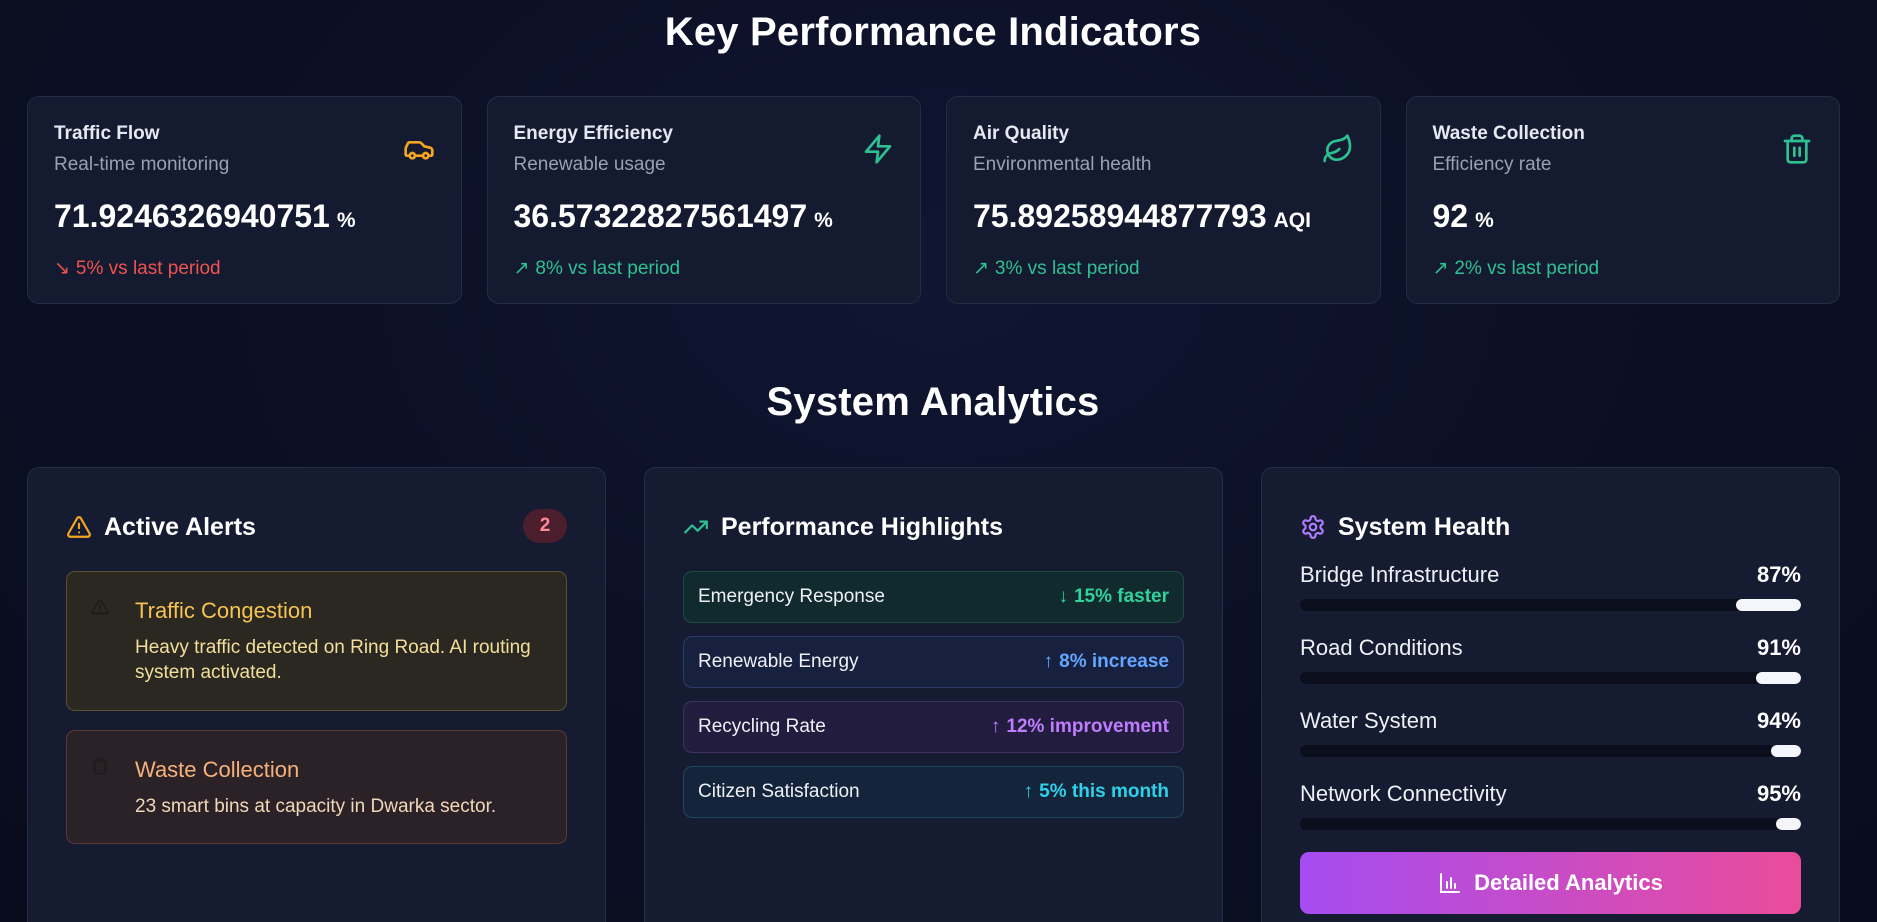  Describe the element at coordinates (1527, 268) in the screenshot. I see `kpi-trend-text: 2% vs last period` at that location.